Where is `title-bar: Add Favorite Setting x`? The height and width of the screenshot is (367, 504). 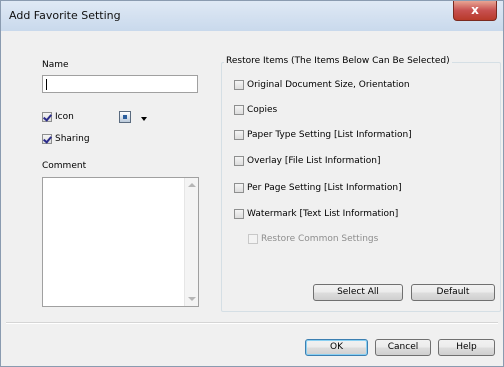 title-bar: Add Favorite Setting x is located at coordinates (252, 16).